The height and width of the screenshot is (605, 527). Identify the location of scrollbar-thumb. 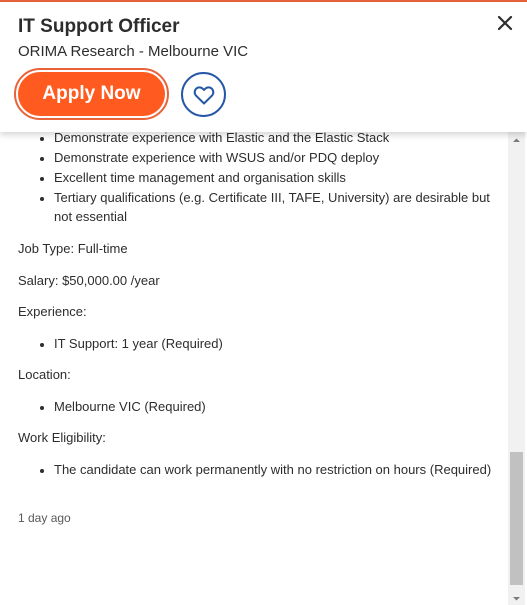
(516, 518).